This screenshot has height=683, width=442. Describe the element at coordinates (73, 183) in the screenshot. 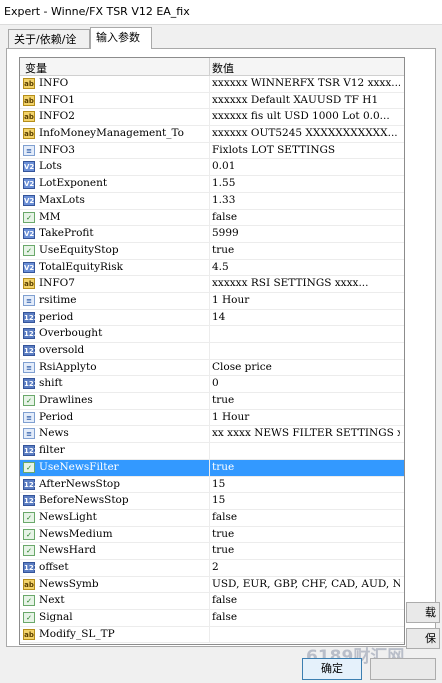

I see `parameter-name: LotExponent` at that location.